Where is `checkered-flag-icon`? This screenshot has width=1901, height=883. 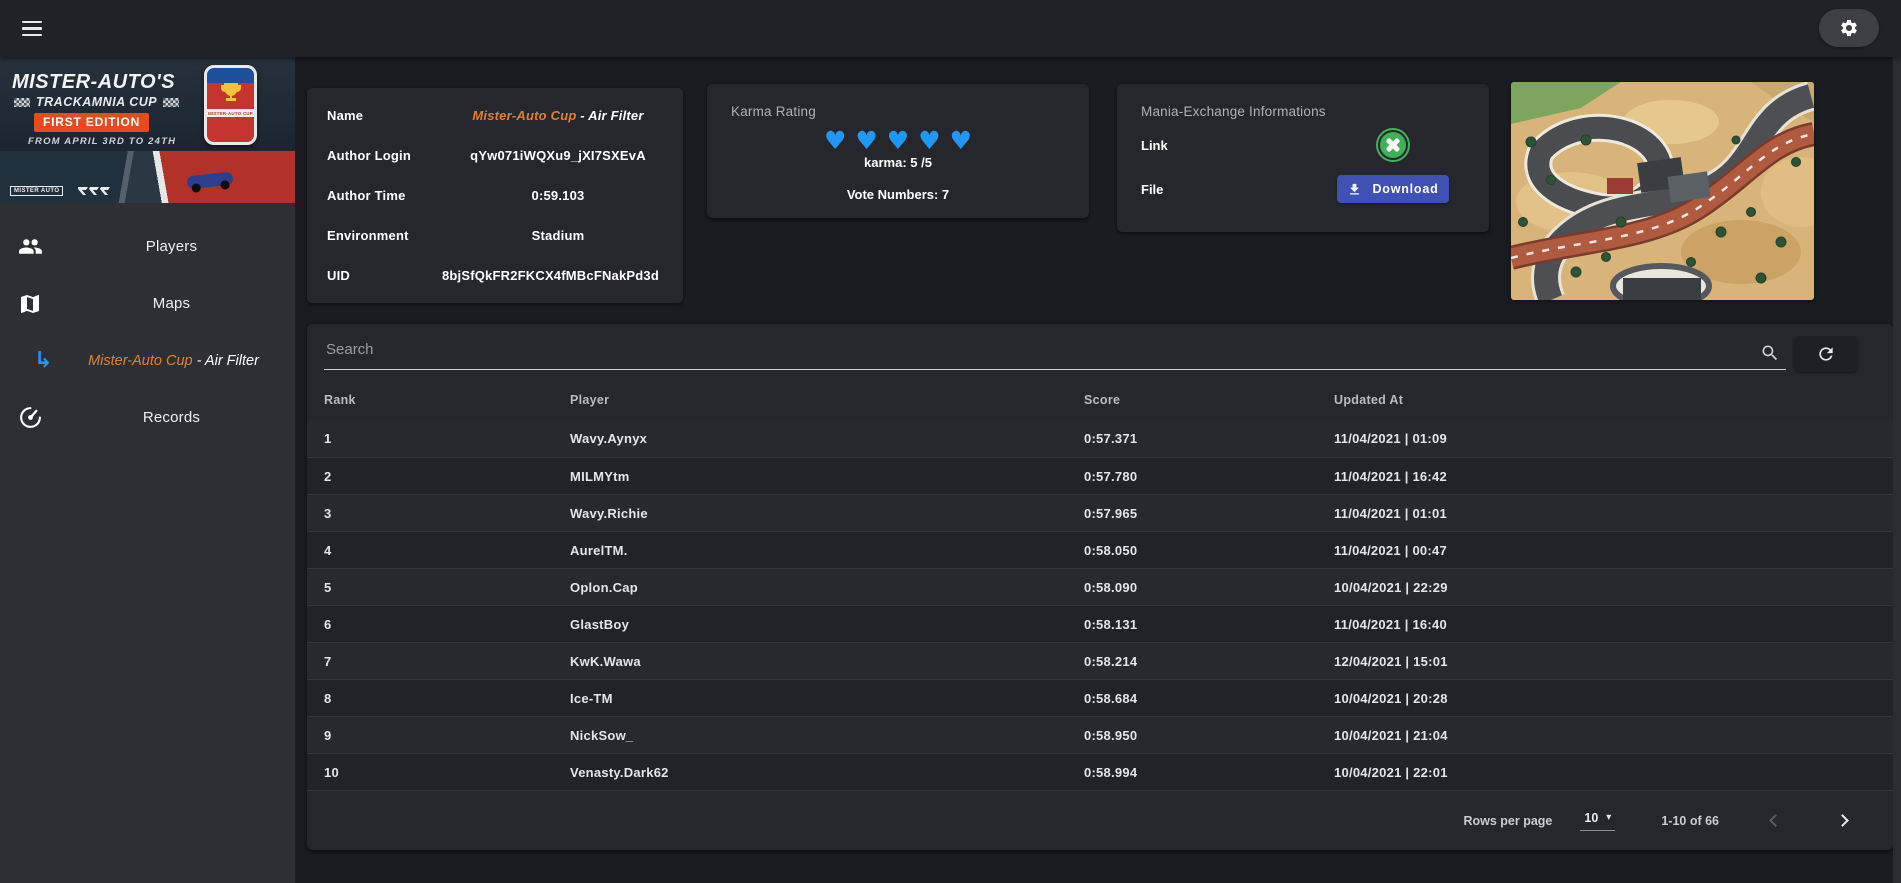 checkered-flag-icon is located at coordinates (171, 102).